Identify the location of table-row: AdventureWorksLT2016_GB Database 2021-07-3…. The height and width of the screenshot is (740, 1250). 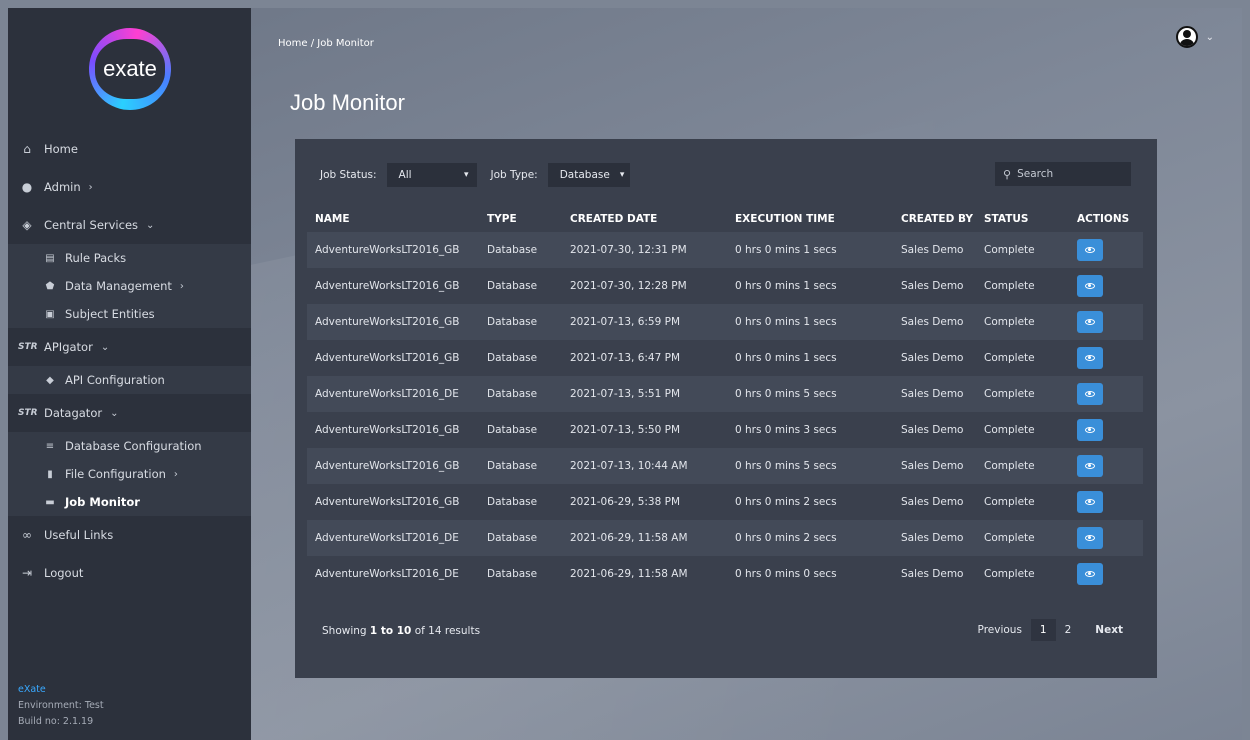
(725, 286).